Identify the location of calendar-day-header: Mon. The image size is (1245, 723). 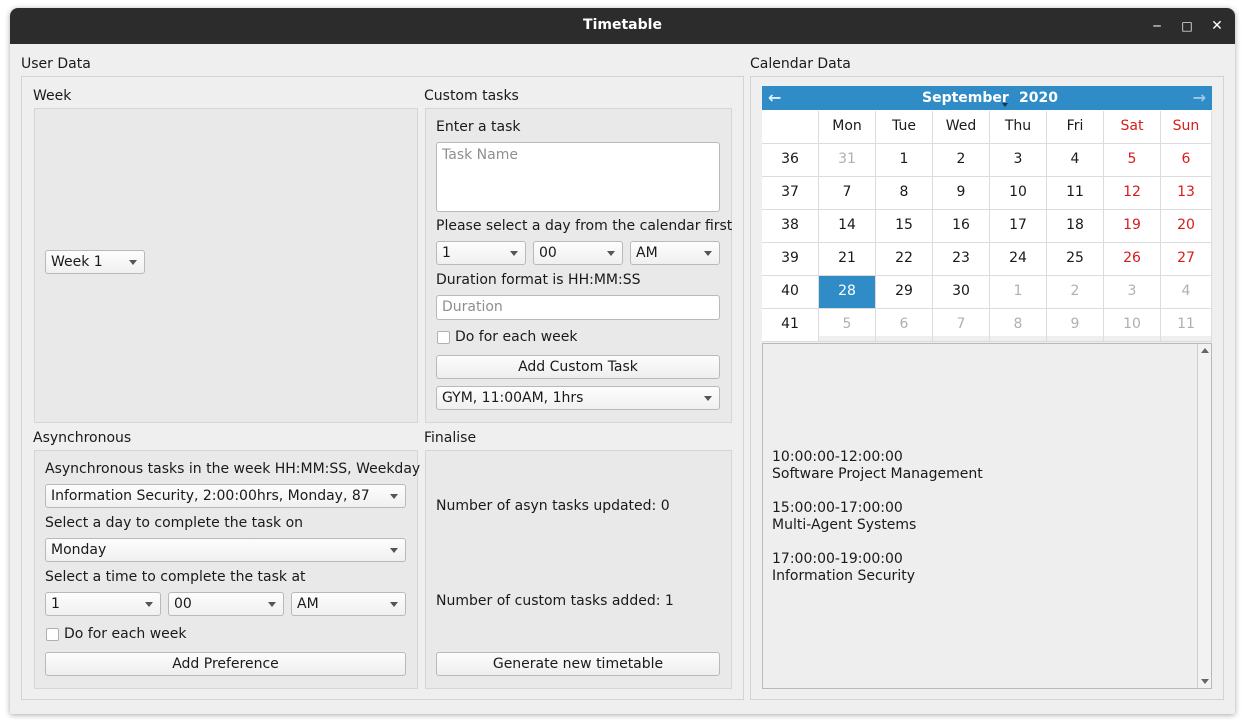
(847, 127).